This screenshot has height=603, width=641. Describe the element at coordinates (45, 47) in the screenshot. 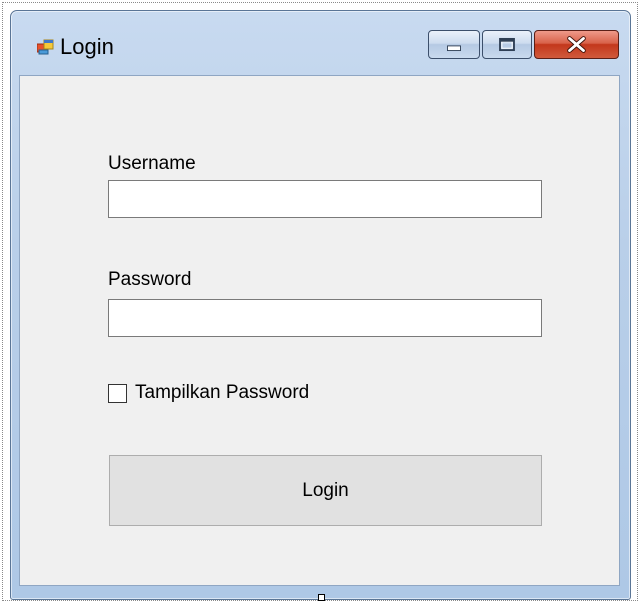

I see `windows-form-icon` at that location.